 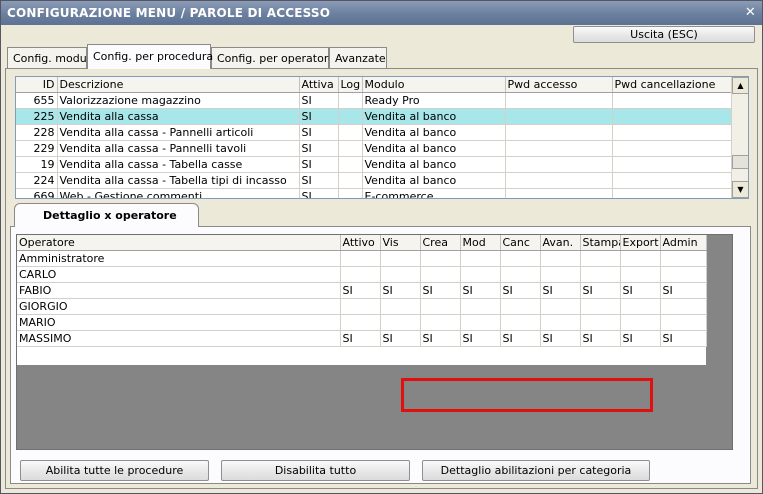 What do you see at coordinates (350, 85) in the screenshot?
I see `col-log-header: Log` at bounding box center [350, 85].